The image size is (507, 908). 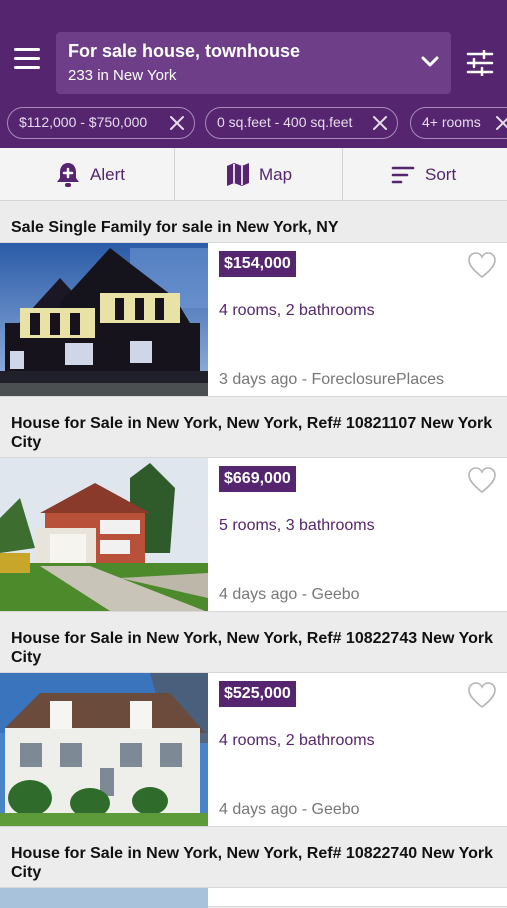 I want to click on listing-price: $525,000, so click(x=257, y=694).